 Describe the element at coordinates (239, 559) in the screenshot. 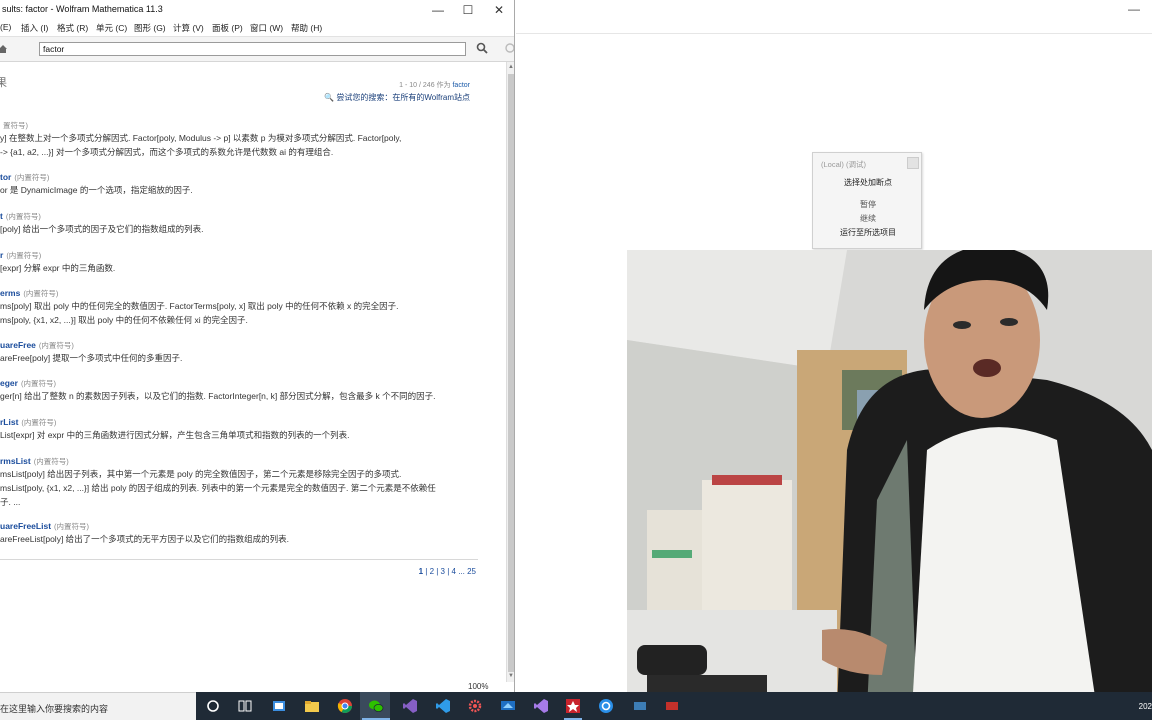

I see `results-divider` at that location.